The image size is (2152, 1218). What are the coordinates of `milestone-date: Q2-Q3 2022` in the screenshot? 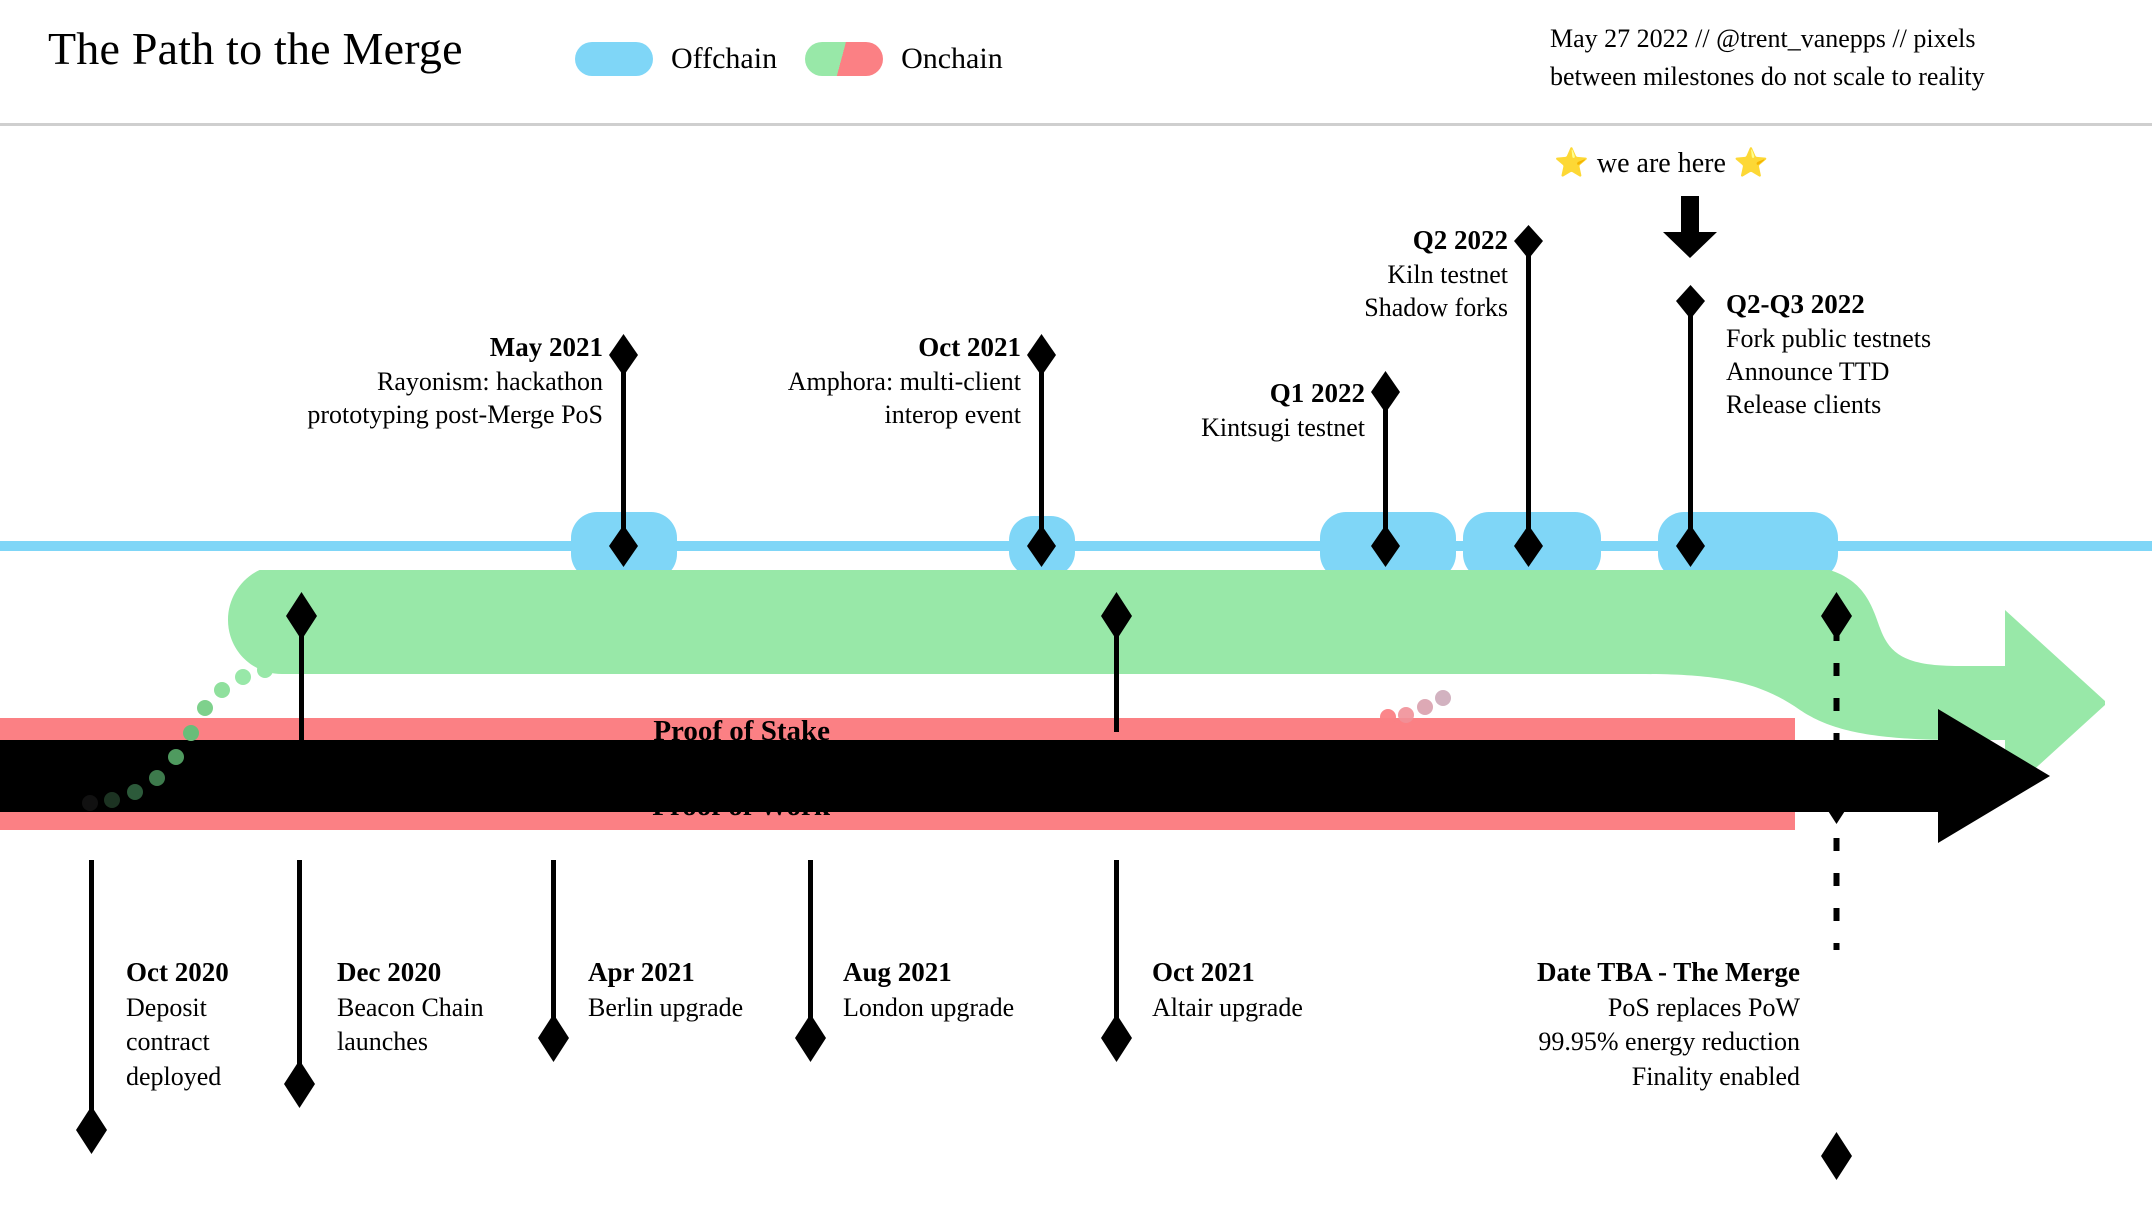 It's located at (1795, 304).